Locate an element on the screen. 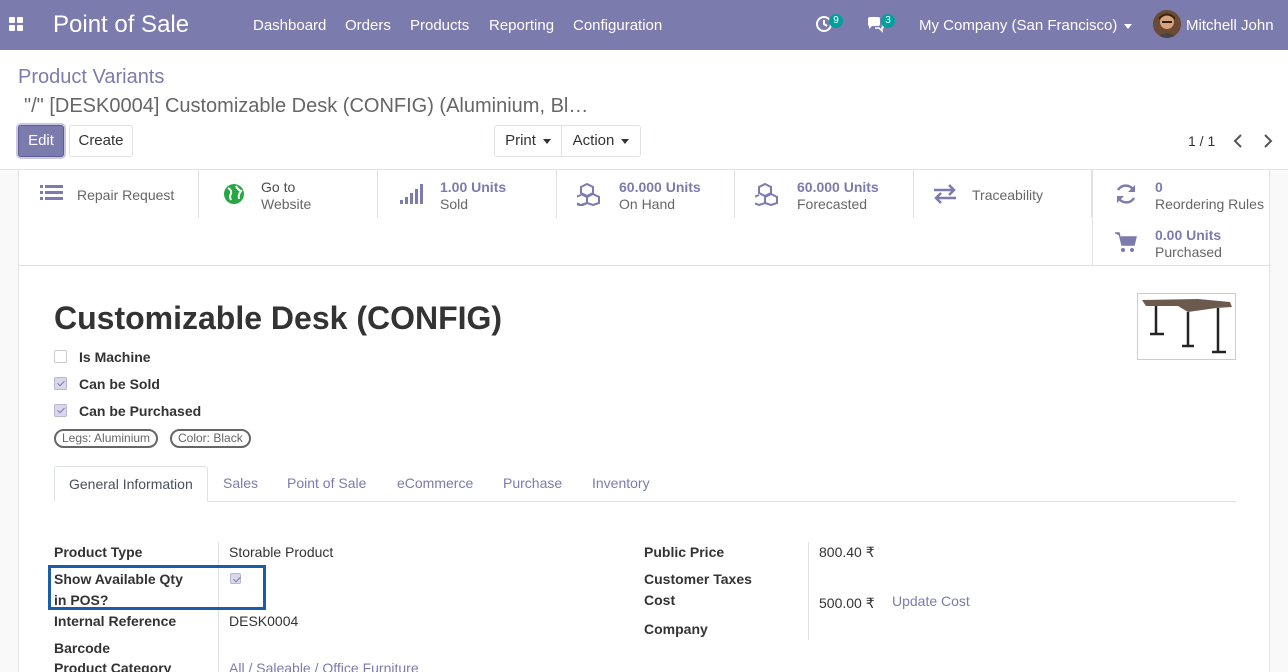 Image resolution: width=1288 pixels, height=672 pixels. reordering-rules-button: 0 Reordering Rules is located at coordinates (1181, 194).